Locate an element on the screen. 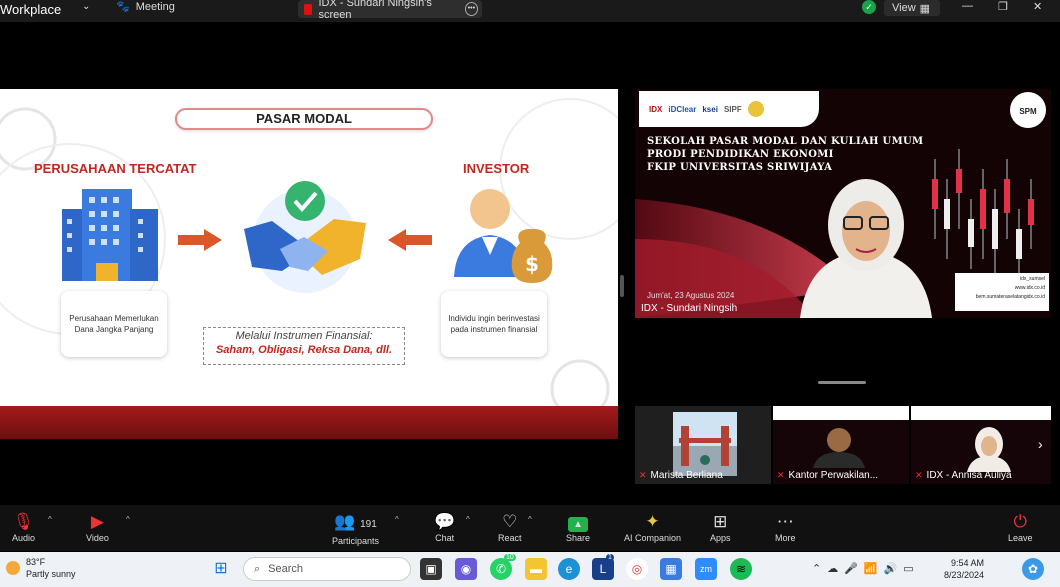  share-button: ▲ Share is located at coordinates (578, 527).